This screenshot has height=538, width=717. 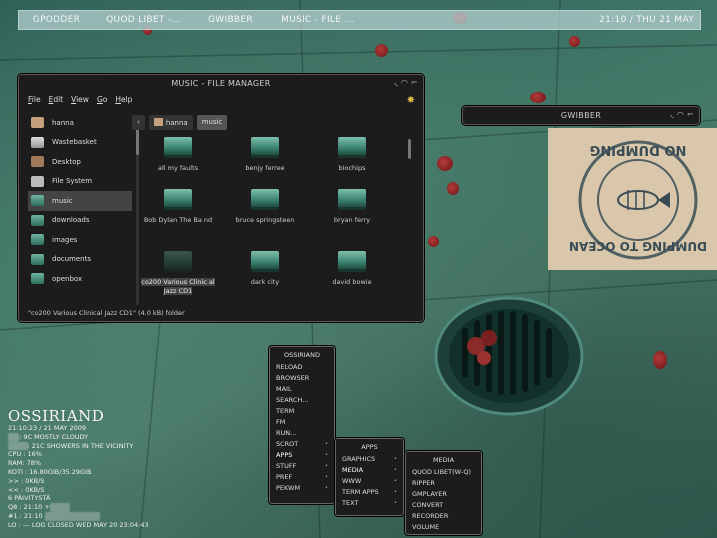 I want to click on list-item: all my faults, so click(x=178, y=155).